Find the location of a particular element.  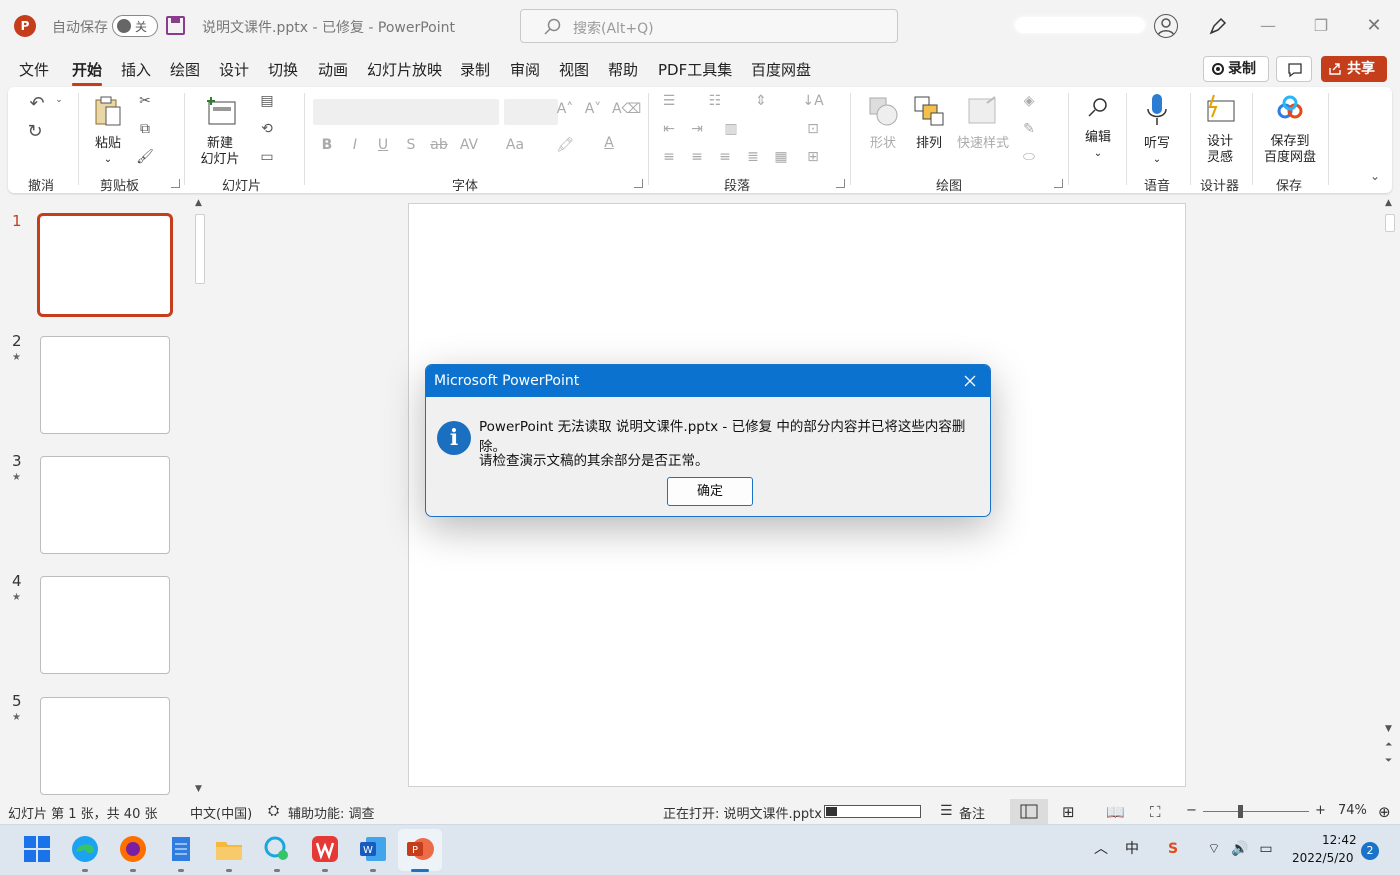

clock-date: 2022/5/20 is located at coordinates (1323, 858).